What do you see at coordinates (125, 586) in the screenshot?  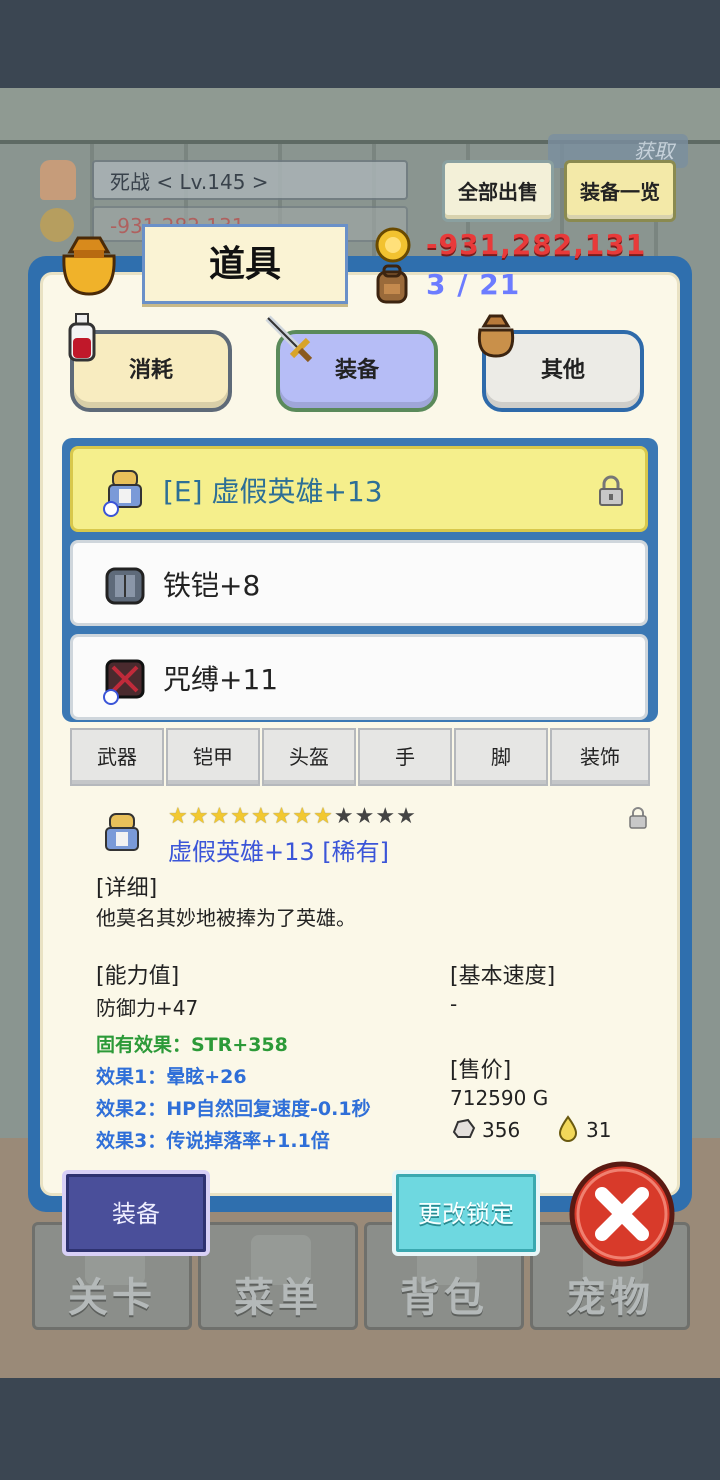 I see `iron-armor-icon` at bounding box center [125, 586].